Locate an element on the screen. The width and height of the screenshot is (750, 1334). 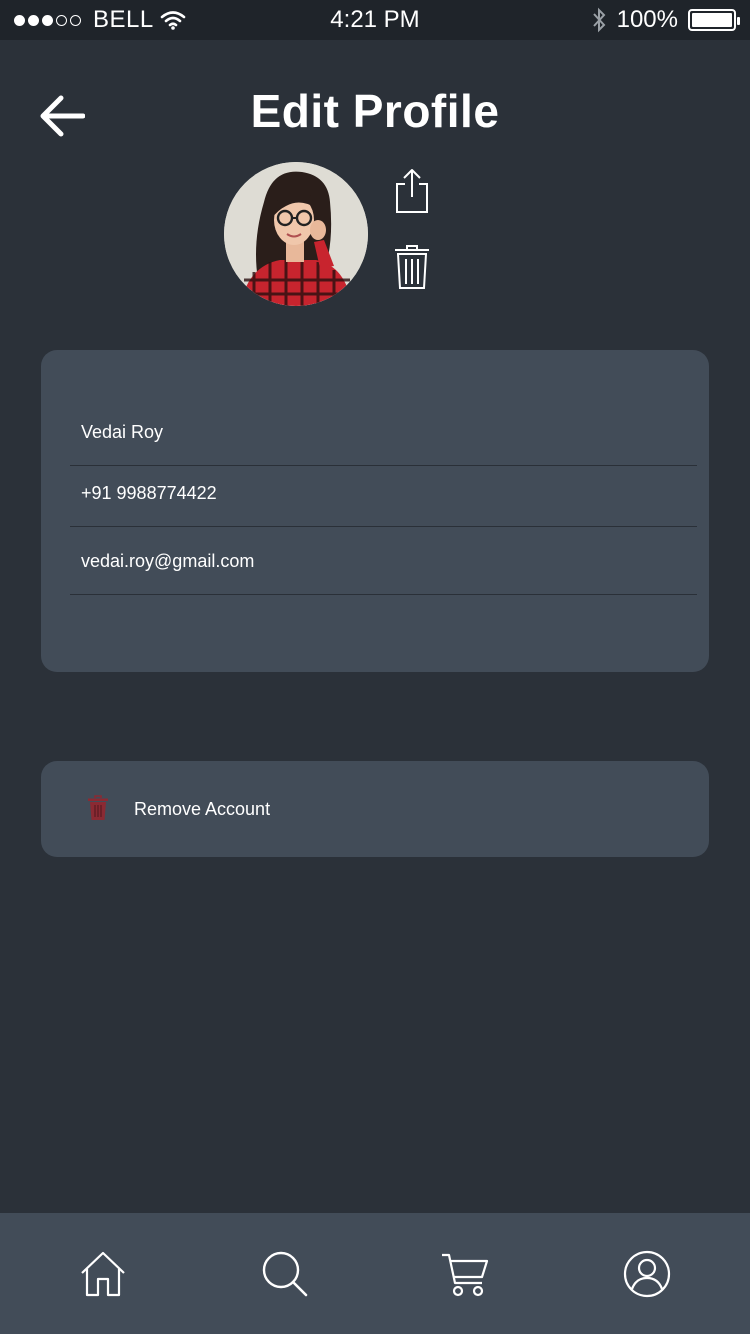
page-title: Edit Profile is located at coordinates (375, 111).